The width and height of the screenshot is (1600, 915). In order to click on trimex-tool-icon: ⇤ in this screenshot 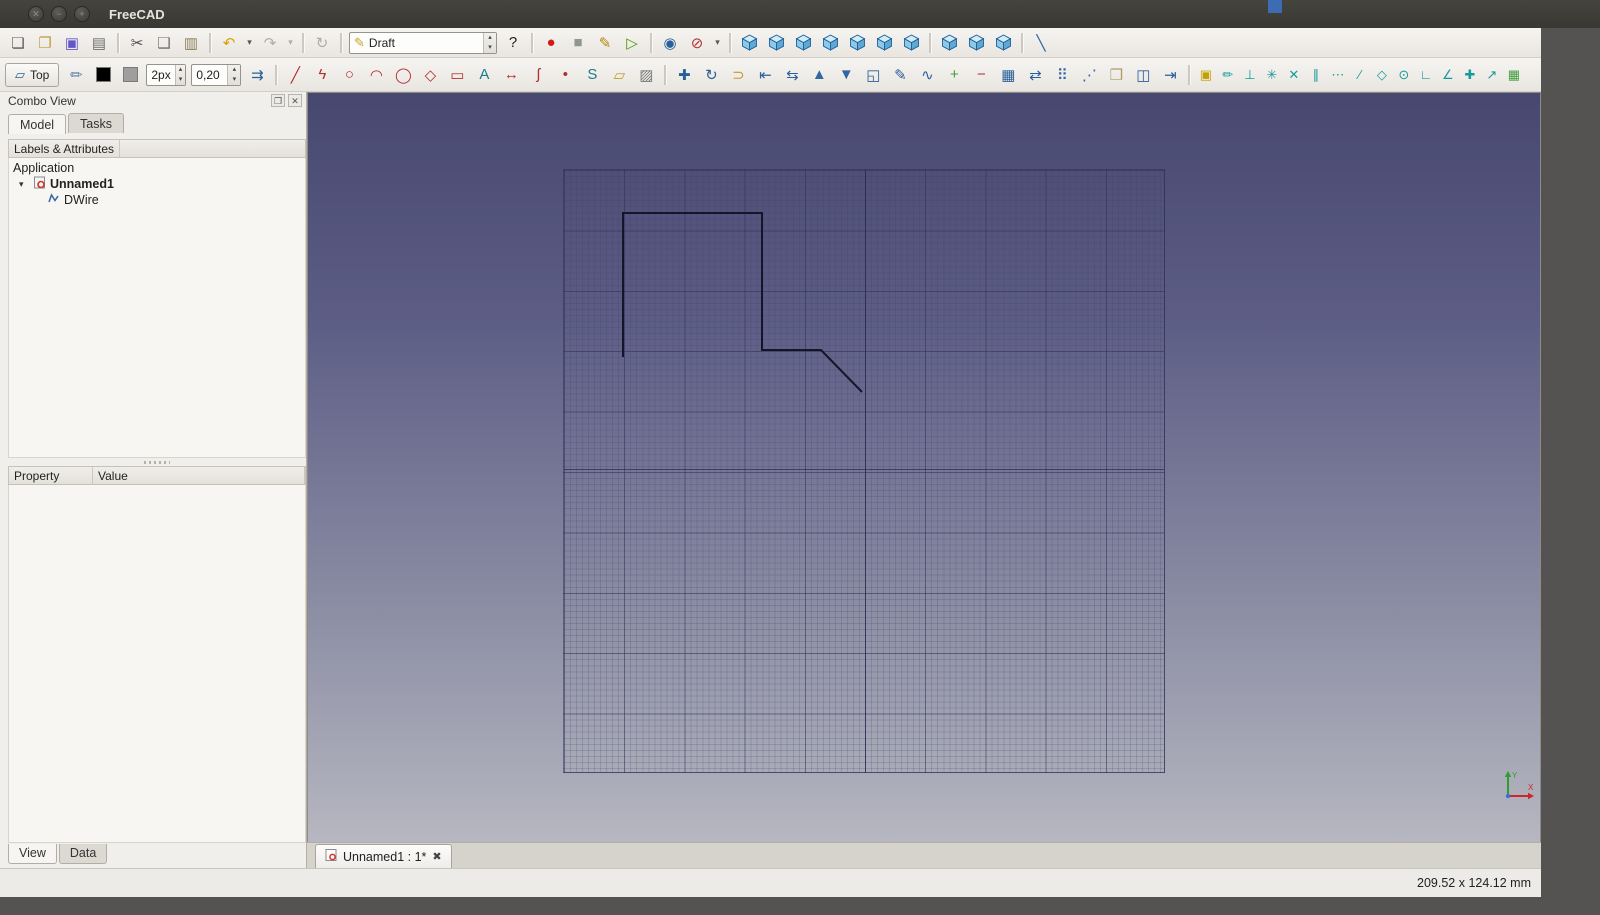, I will do `click(765, 75)`.